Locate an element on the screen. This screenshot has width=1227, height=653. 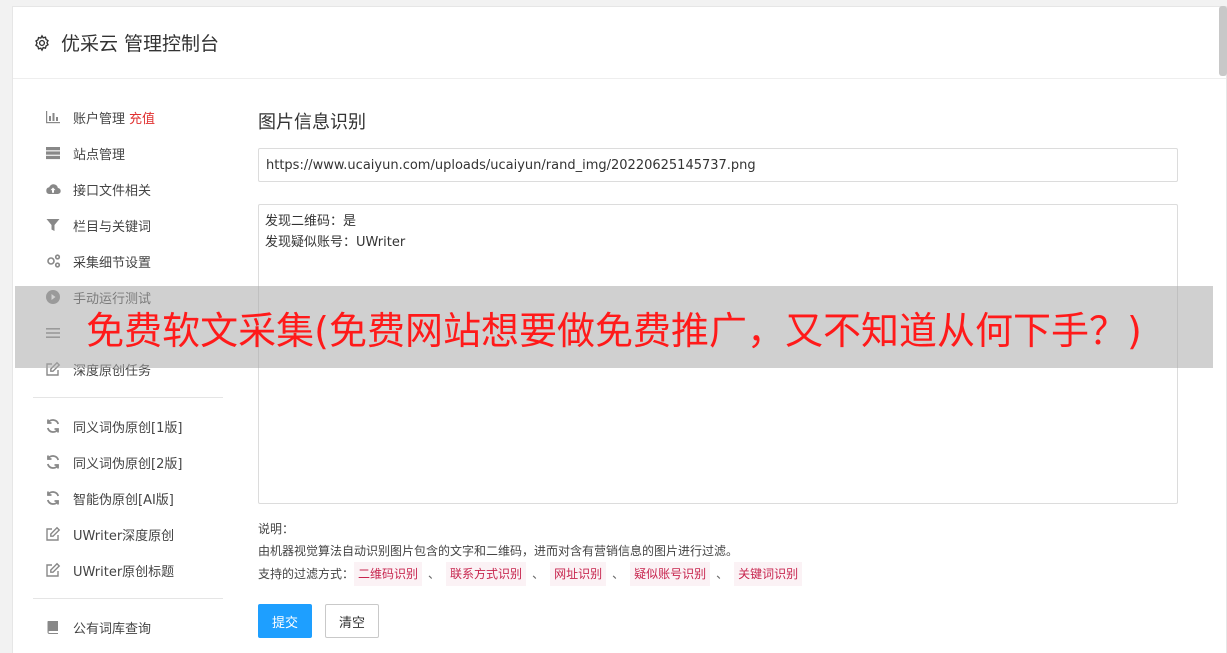
sidebar-item-group2-2: 智能伪原创[AI版] is located at coordinates (128, 498).